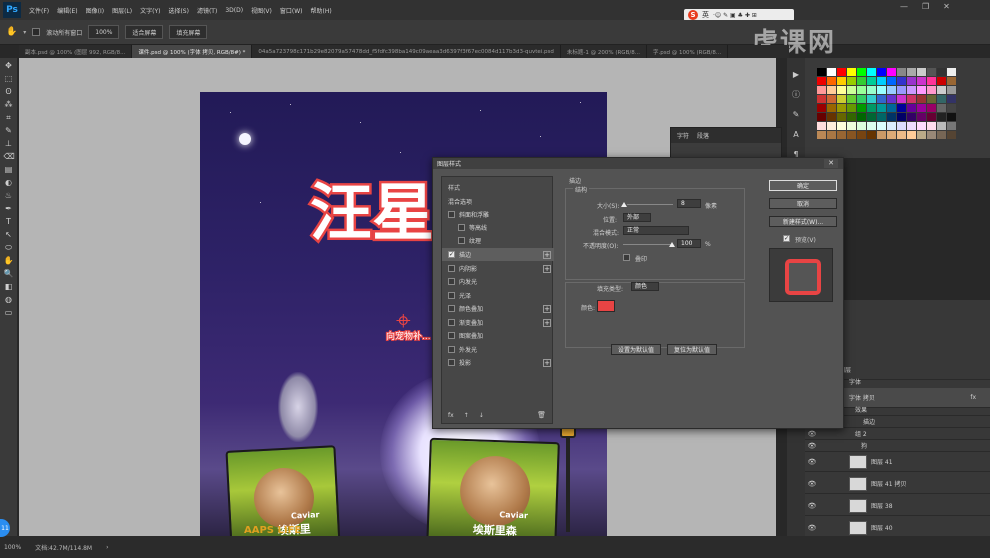 This screenshot has width=990, height=558. I want to click on menu-filter: 滤镜(T), so click(207, 10).